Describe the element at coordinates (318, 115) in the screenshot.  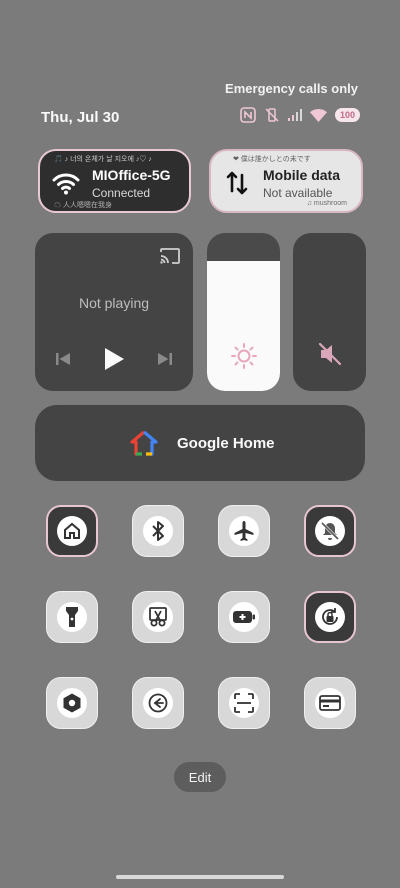
I see `wifi-status-icon` at that location.